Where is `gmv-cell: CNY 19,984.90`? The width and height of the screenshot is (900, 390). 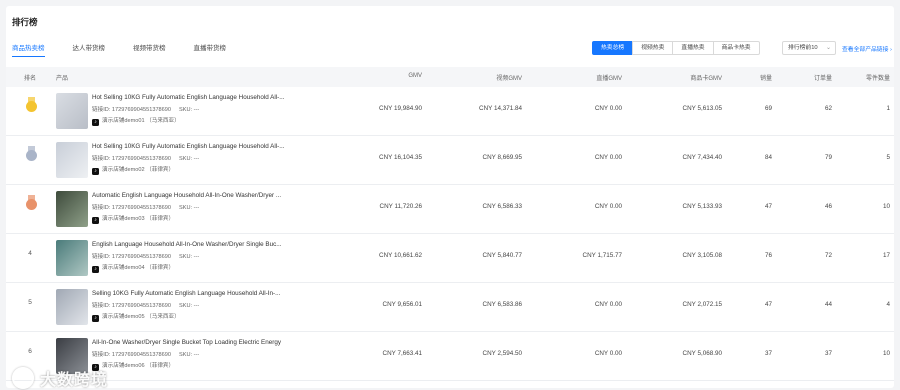 gmv-cell: CNY 19,984.90 is located at coordinates (400, 108).